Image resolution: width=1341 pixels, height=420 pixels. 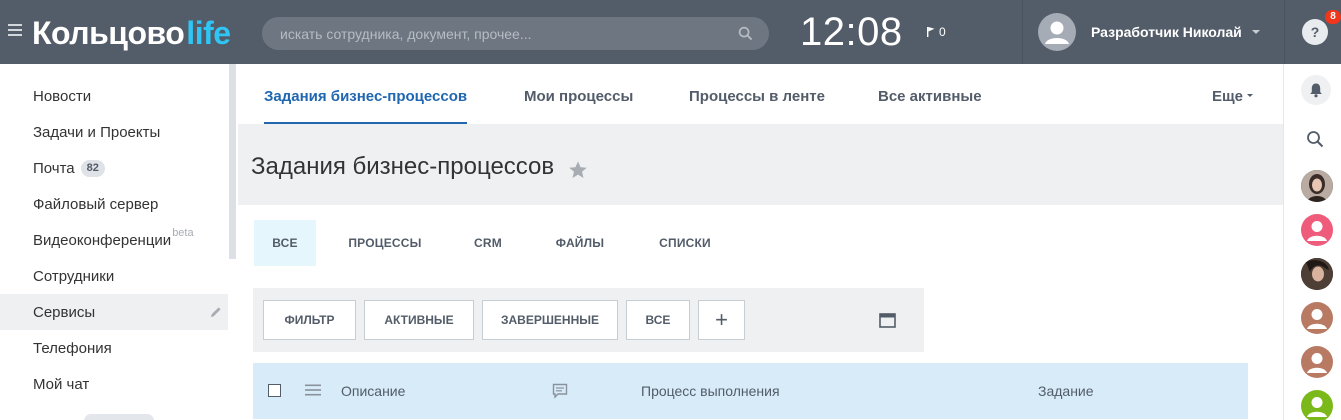 I want to click on sidebar-item-telephony: Телефония, so click(x=114, y=348).